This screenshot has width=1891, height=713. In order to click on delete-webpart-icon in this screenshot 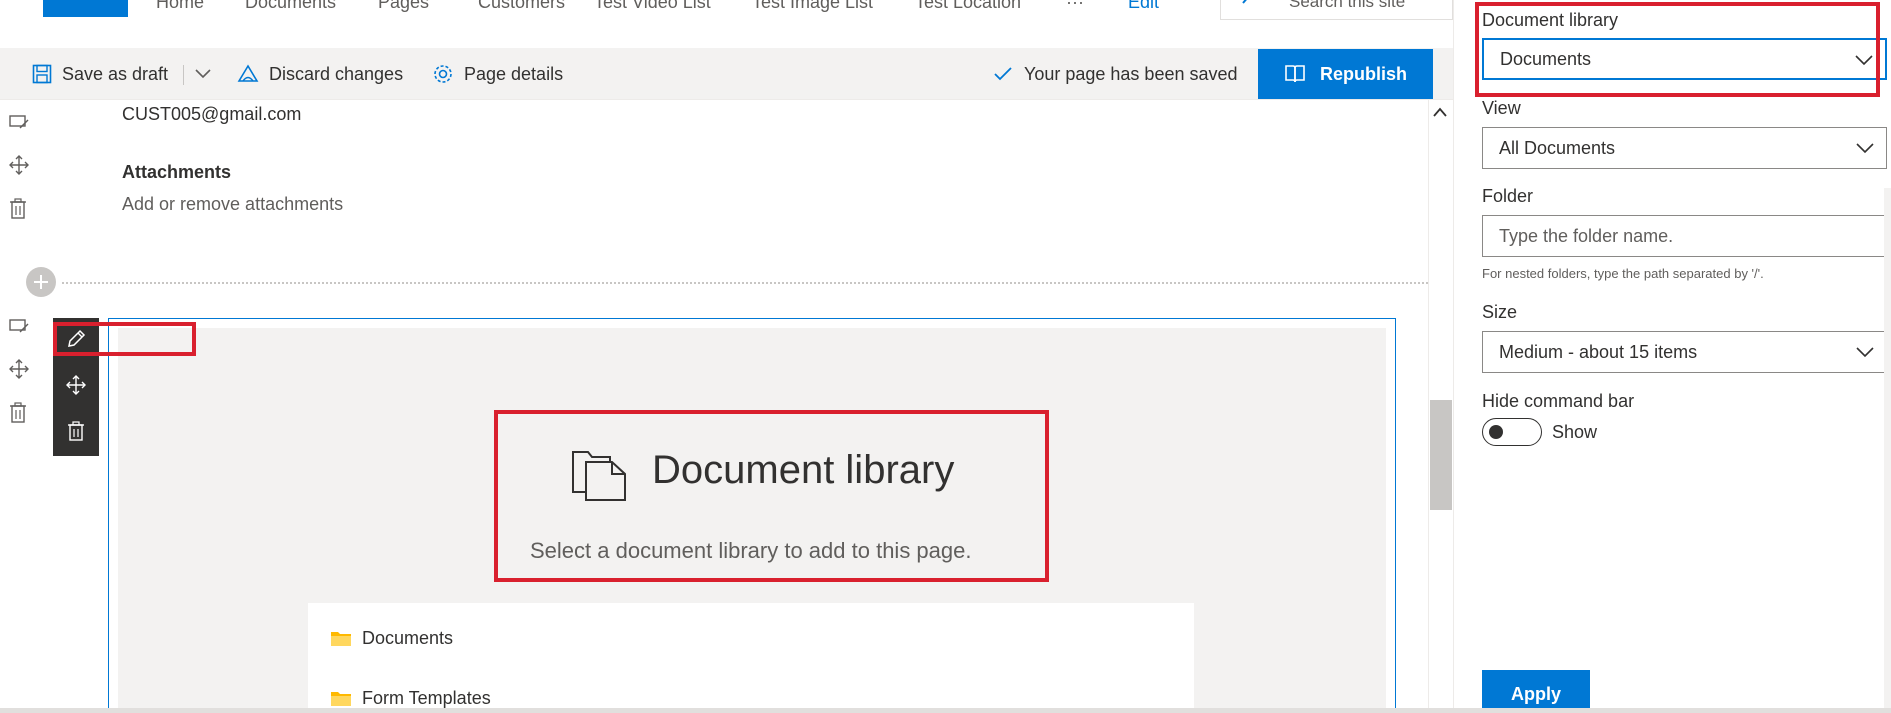, I will do `click(76, 431)`.